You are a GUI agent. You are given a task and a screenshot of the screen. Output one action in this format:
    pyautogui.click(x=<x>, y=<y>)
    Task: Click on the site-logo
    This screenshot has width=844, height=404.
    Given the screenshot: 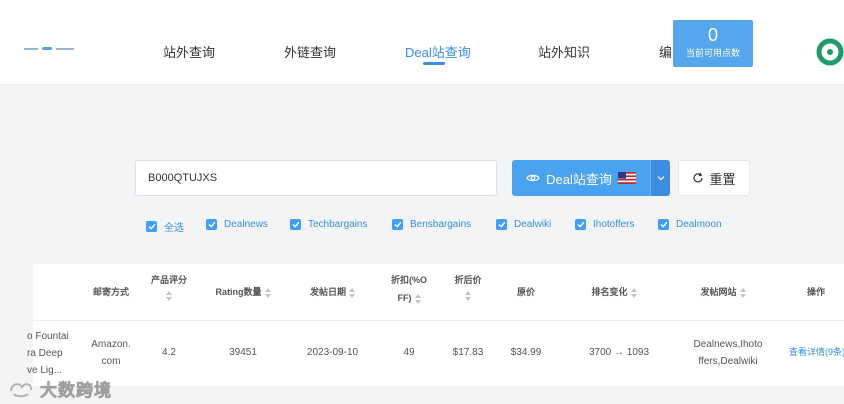 What is the action you would take?
    pyautogui.click(x=51, y=49)
    